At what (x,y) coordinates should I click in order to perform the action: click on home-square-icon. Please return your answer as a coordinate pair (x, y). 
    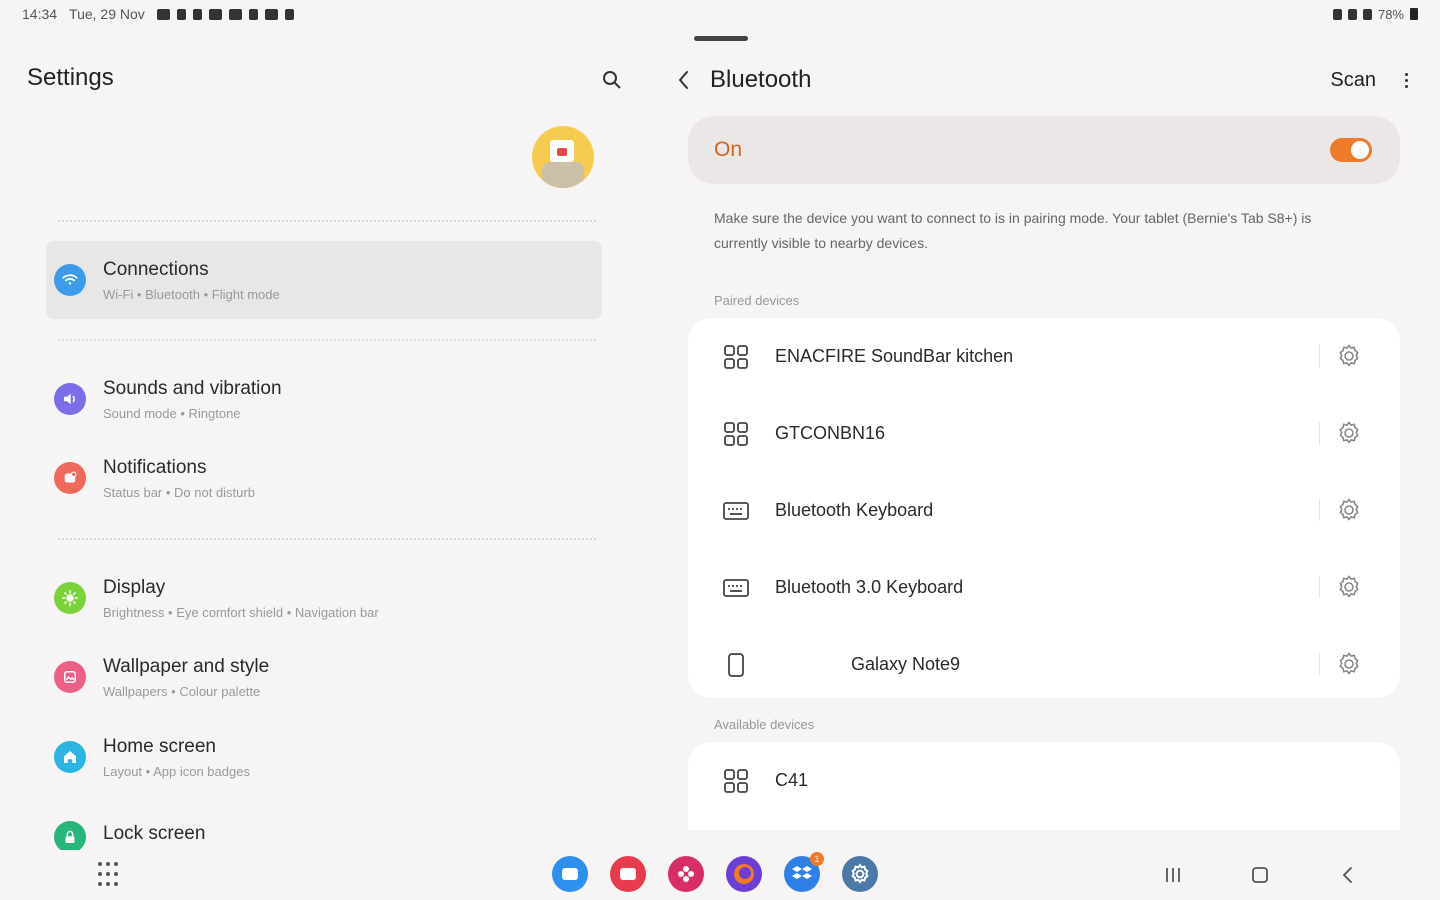
    Looking at the image, I should click on (1260, 875).